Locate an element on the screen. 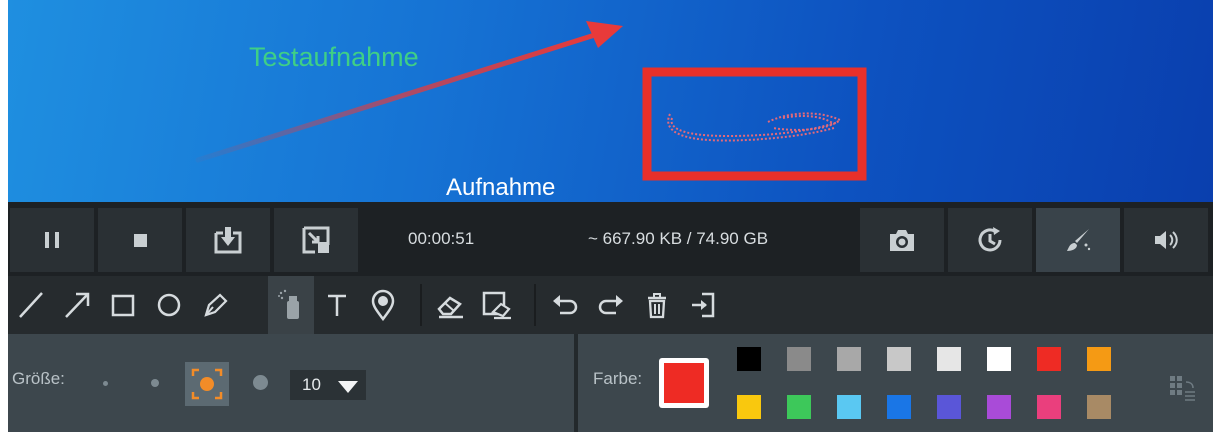 This screenshot has width=1213, height=432. spray-icon is located at coordinates (288, 304).